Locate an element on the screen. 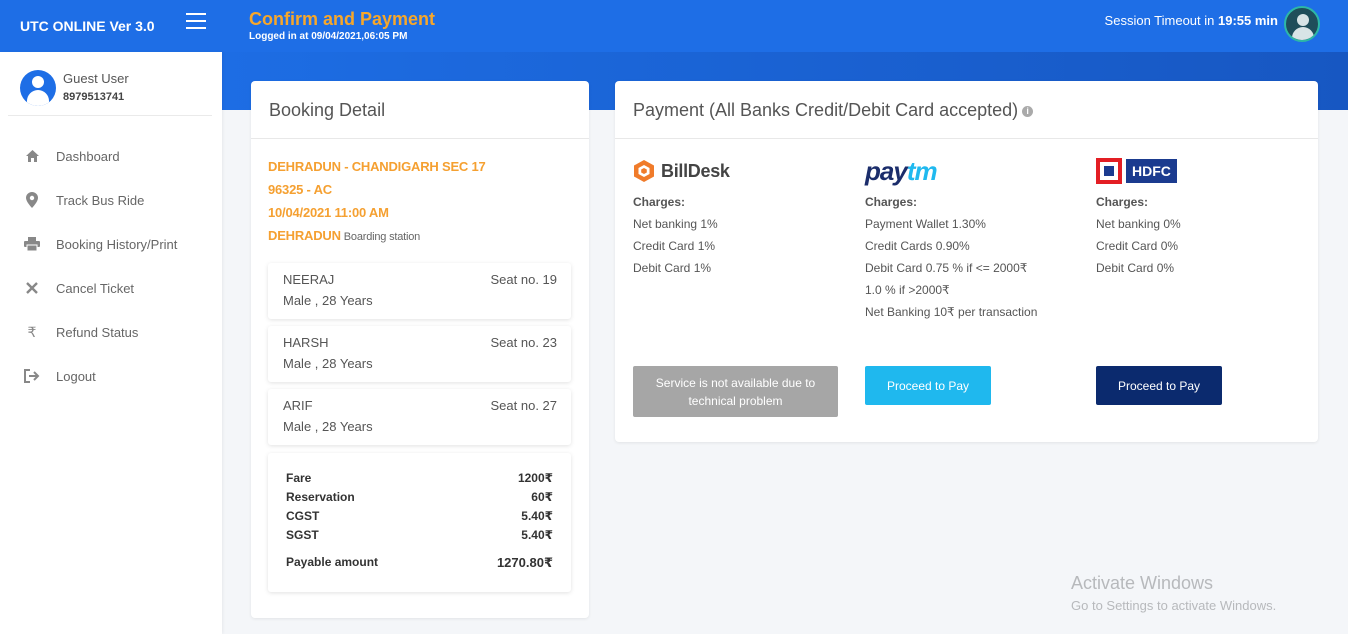 Image resolution: width=1348 pixels, height=634 pixels. sidebar-item-label: Track Bus Ride is located at coordinates (100, 200).